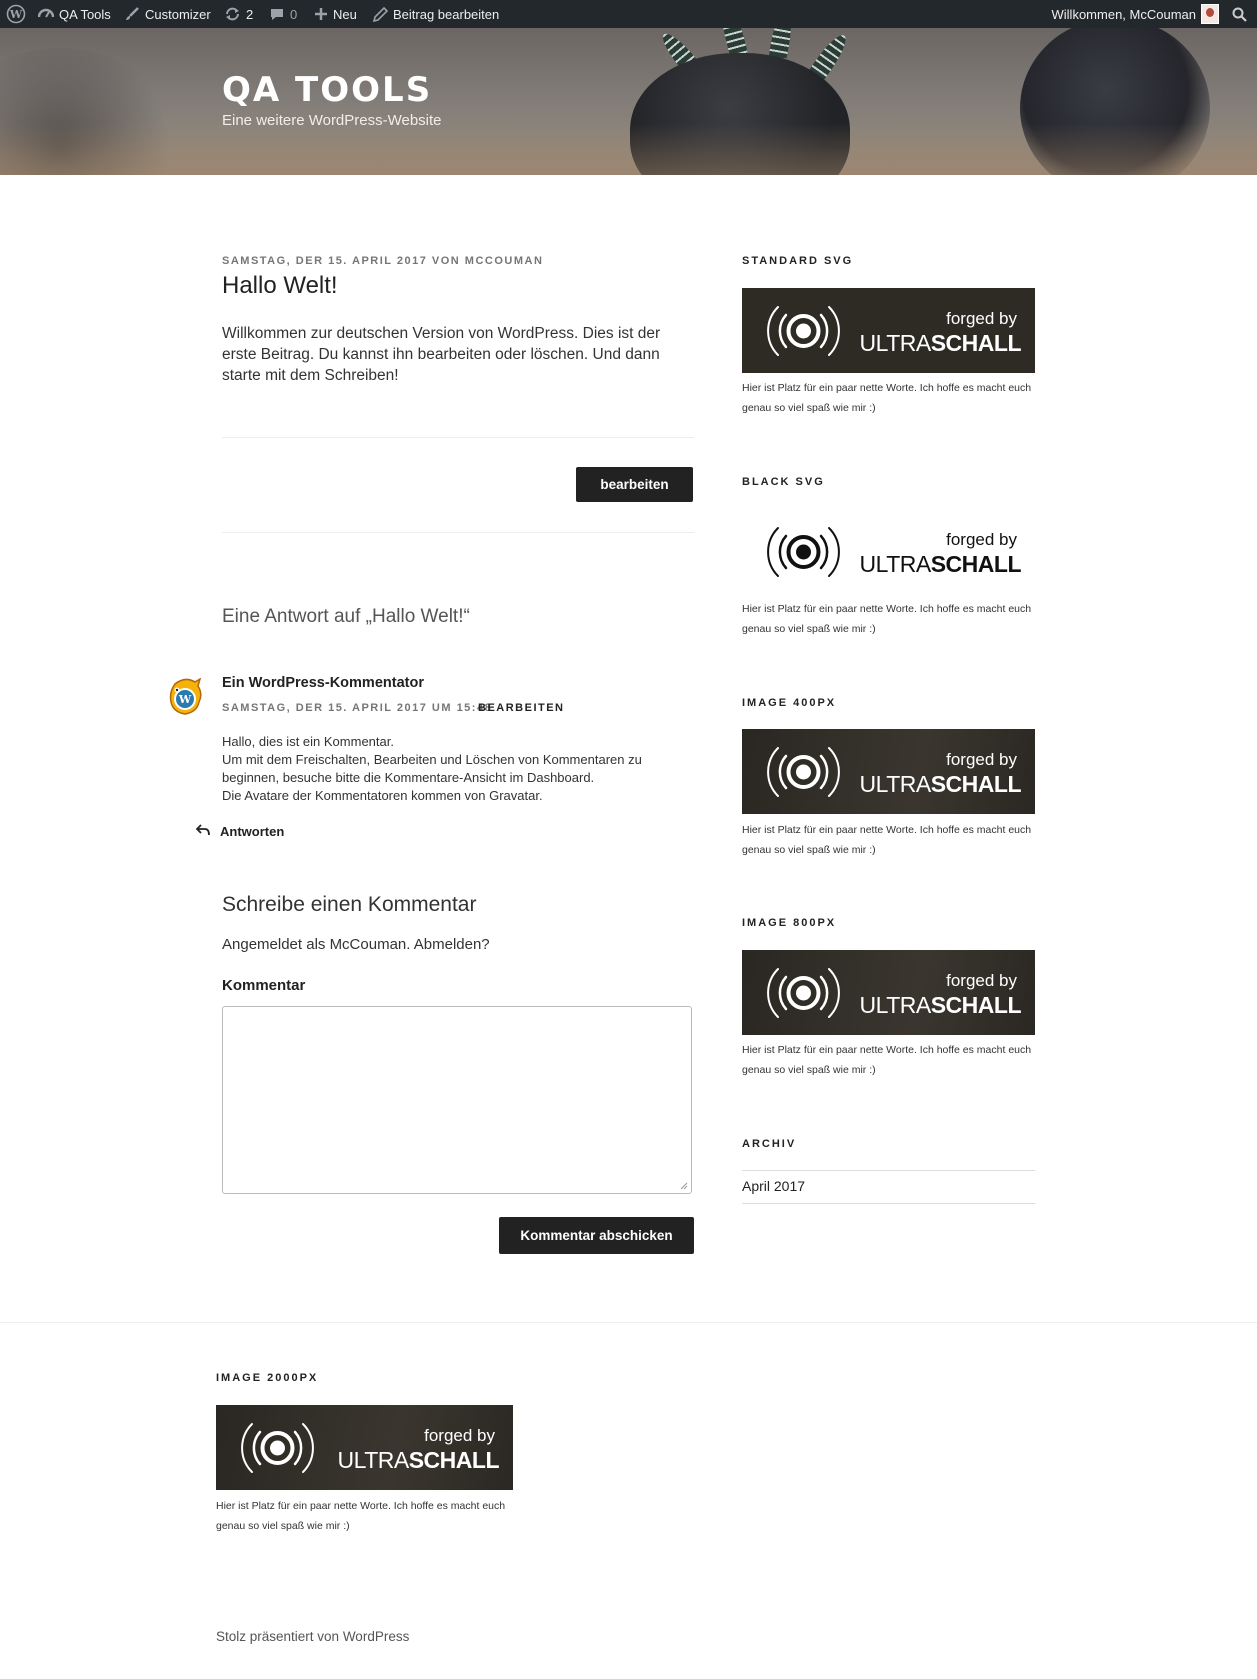 Image resolution: width=1257 pixels, height=1679 pixels. I want to click on post-meta: SAMSTAG, DER 15. APRIL 2017 VON MCCOUMAN, so click(382, 261).